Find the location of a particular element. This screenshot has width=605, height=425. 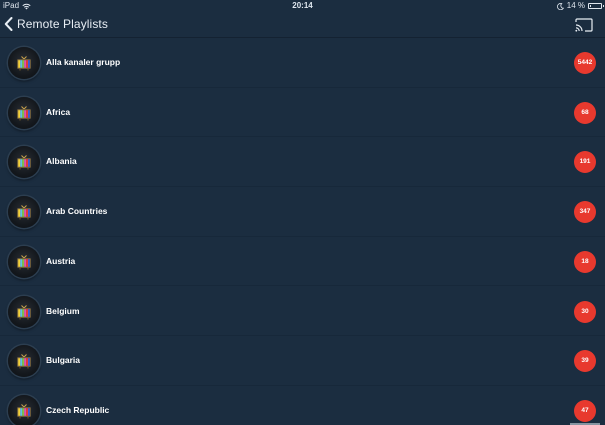

channel-count-badge: 39 is located at coordinates (585, 361).